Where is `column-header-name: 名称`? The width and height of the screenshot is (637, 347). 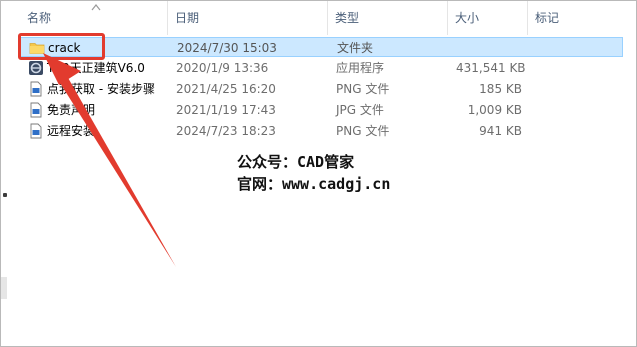
column-header-name: 名称 is located at coordinates (94, 18).